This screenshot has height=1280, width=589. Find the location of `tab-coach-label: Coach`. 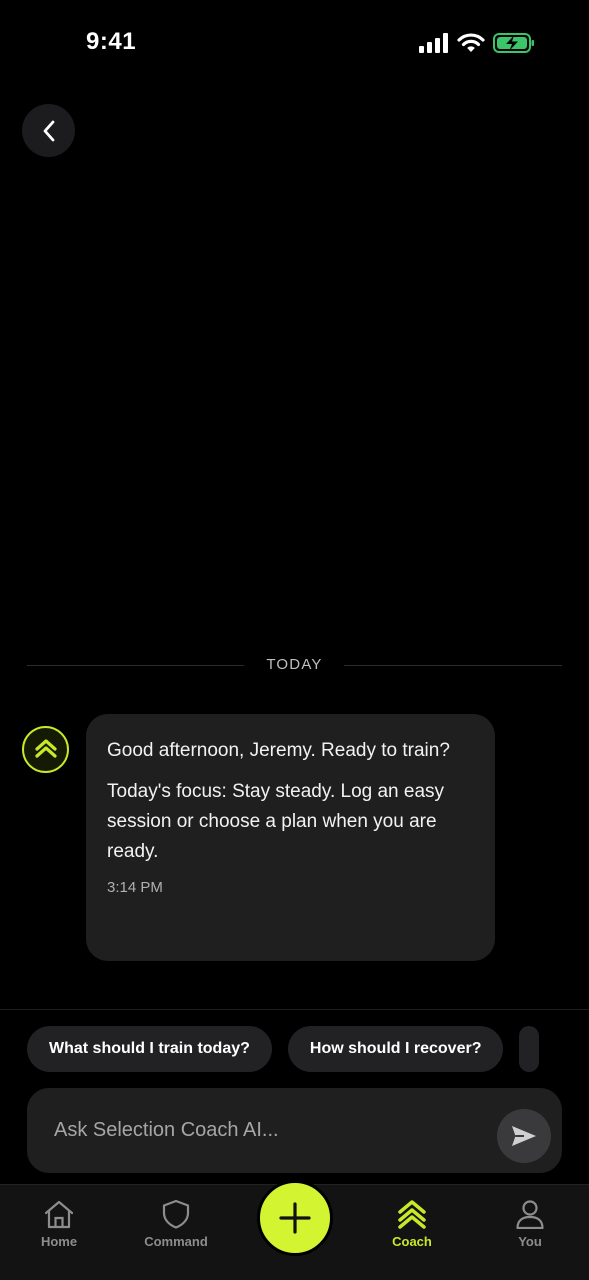

tab-coach-label: Coach is located at coordinates (412, 1241).